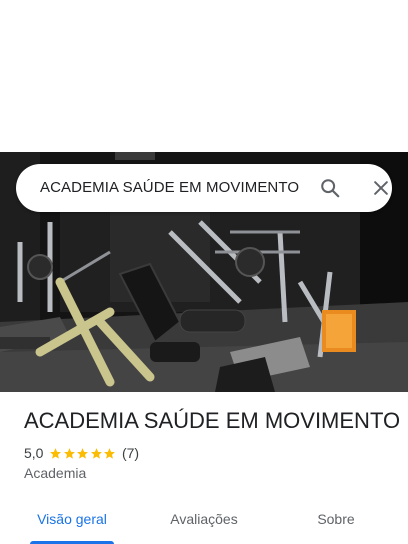 Image resolution: width=408 pixels, height=544 pixels. I want to click on close-icon, so click(381, 188).